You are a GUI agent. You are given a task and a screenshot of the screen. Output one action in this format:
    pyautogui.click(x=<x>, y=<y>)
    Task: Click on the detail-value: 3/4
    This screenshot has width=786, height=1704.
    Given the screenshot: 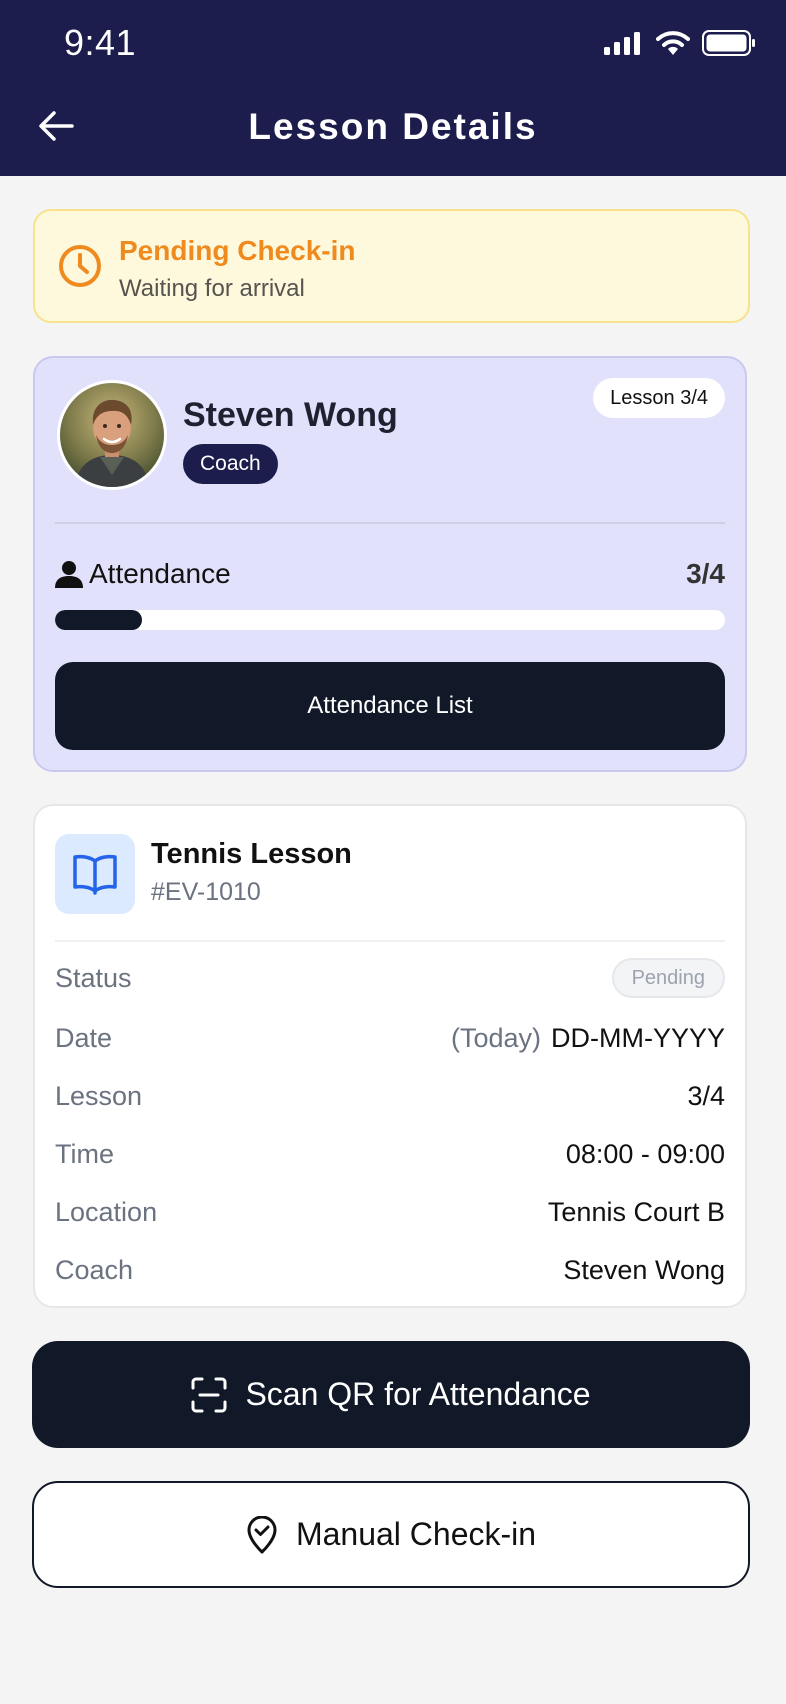 What is the action you would take?
    pyautogui.click(x=706, y=1095)
    